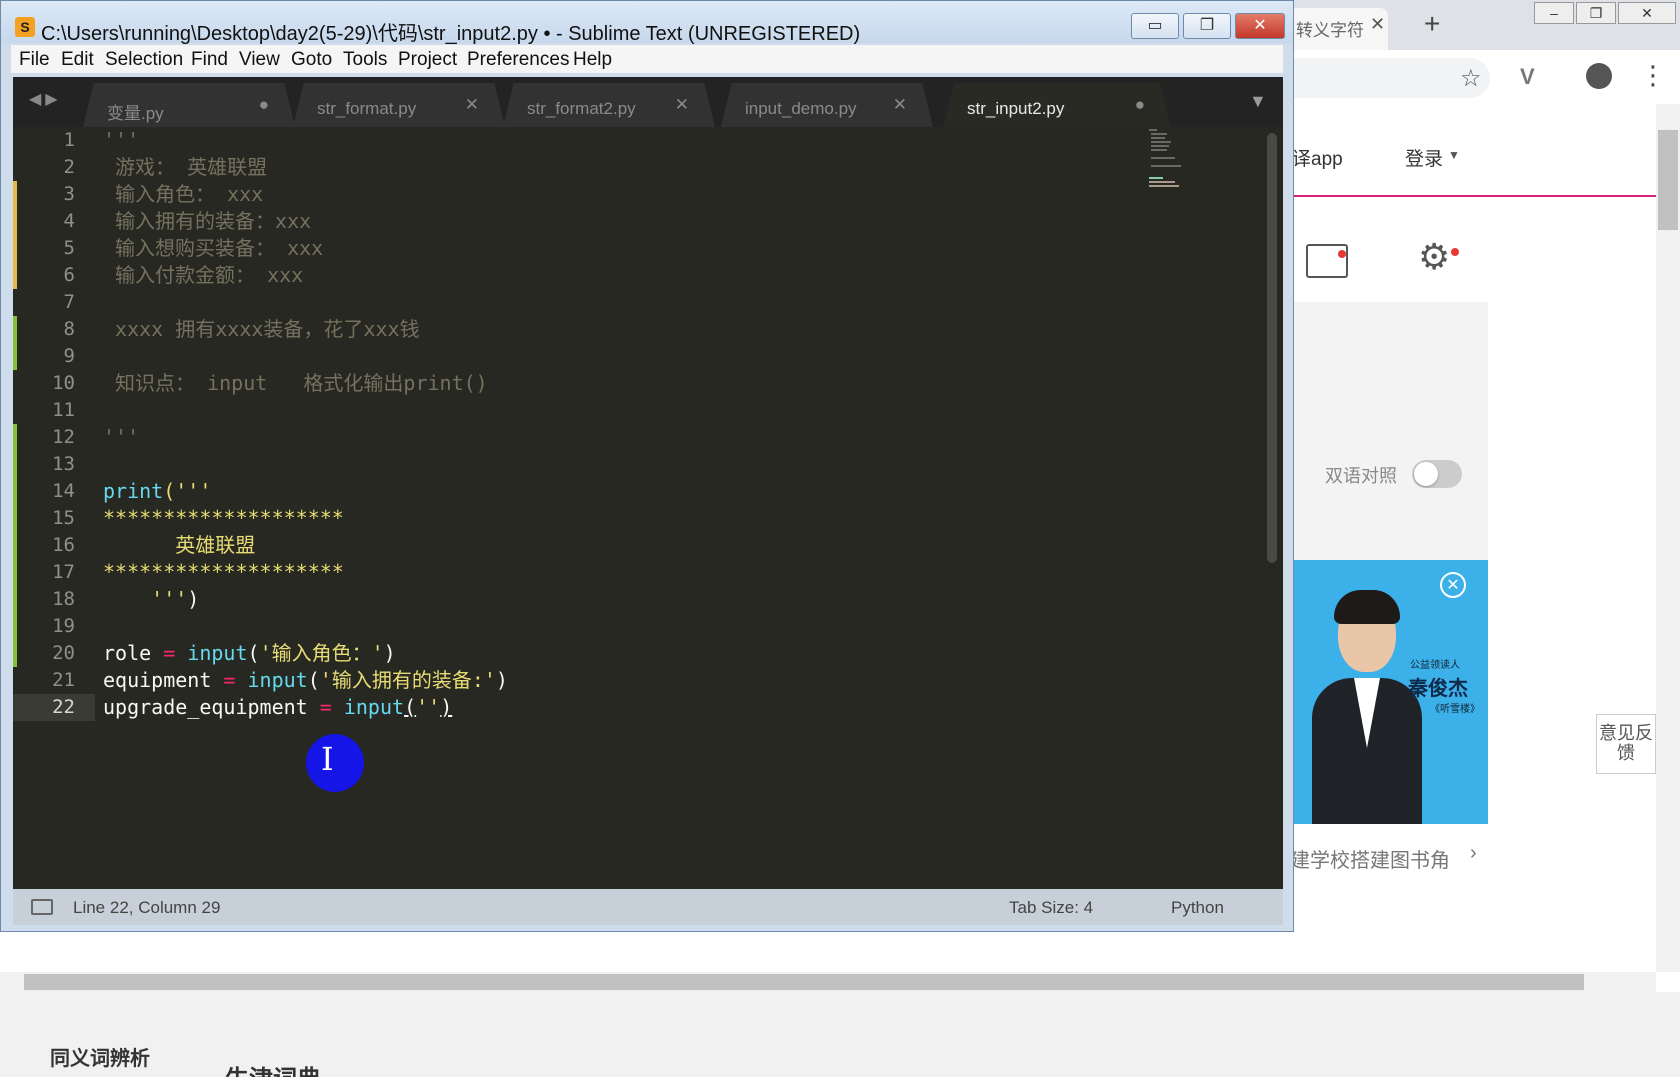  Describe the element at coordinates (63, 437) in the screenshot. I see `line-number: 12` at that location.